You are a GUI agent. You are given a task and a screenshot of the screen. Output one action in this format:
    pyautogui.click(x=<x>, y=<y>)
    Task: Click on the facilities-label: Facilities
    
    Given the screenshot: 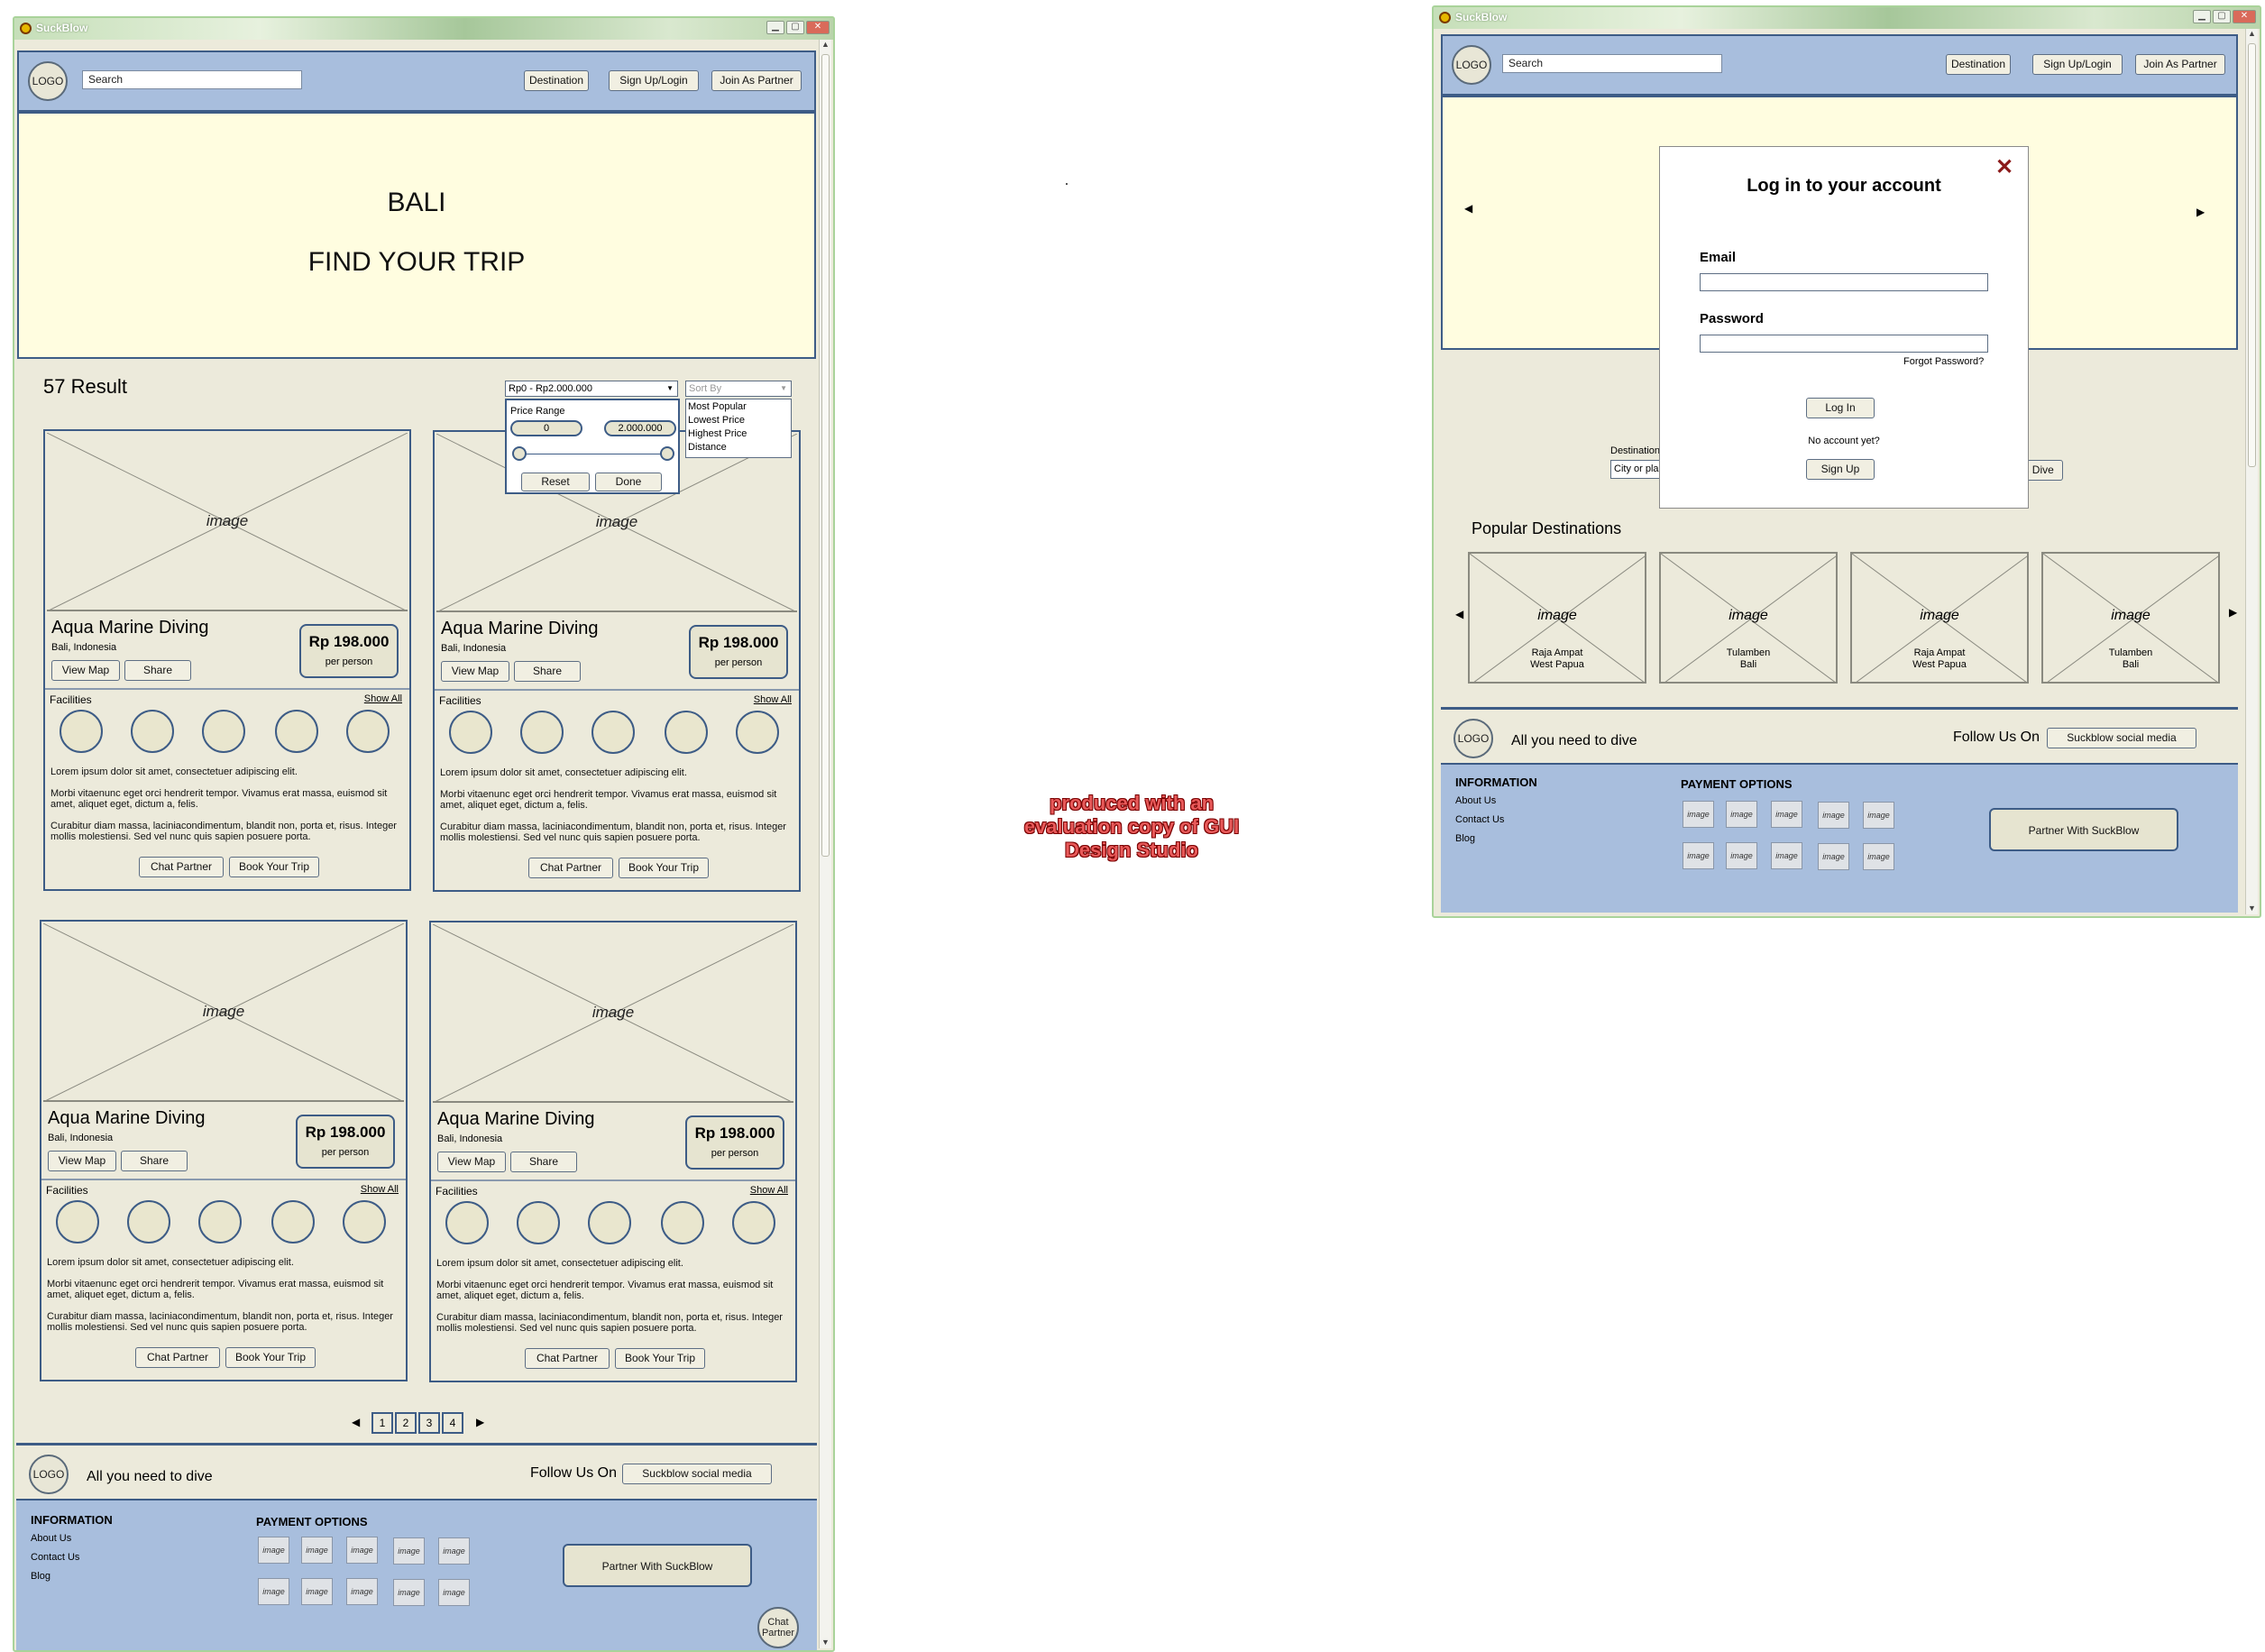 What is the action you would take?
    pyautogui.click(x=460, y=701)
    